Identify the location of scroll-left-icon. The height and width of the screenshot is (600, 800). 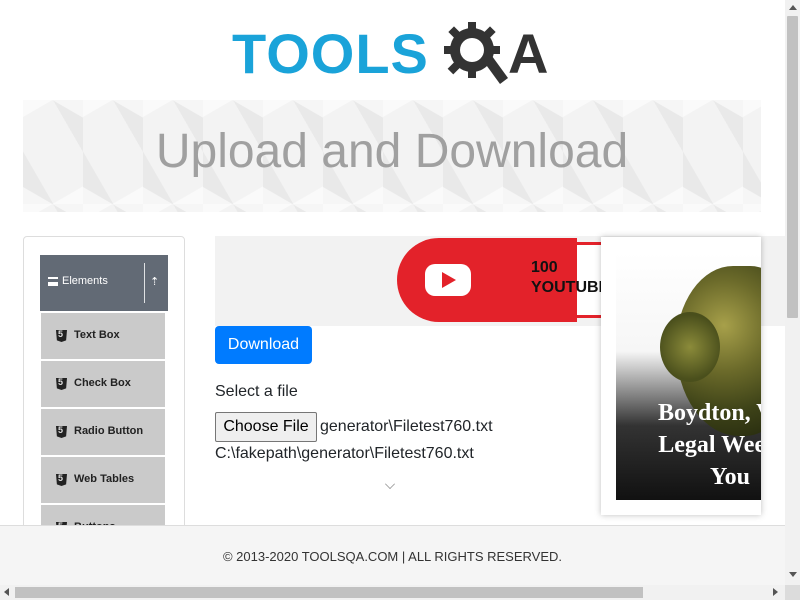
(6, 592).